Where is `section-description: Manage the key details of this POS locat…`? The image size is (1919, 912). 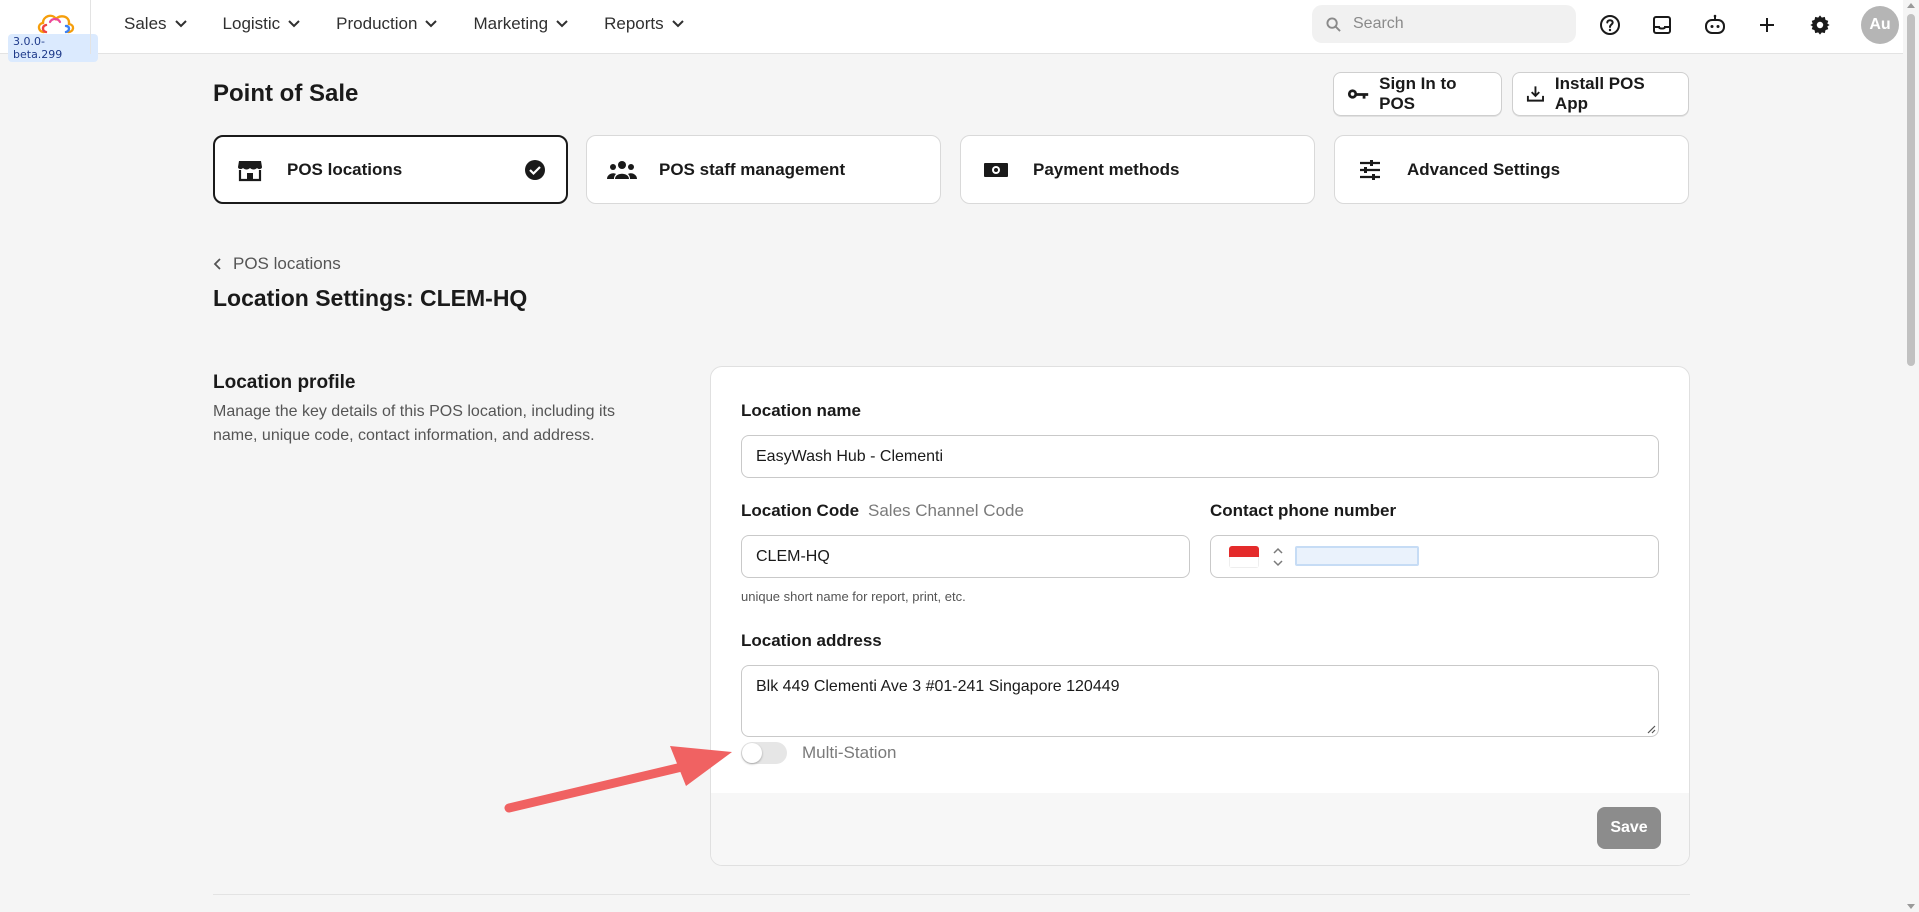 section-description: Manage the key details of this POS locat… is located at coordinates (414, 423).